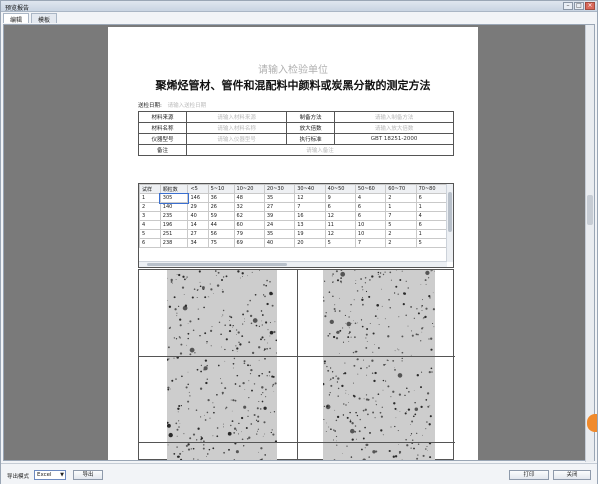 The width and height of the screenshot is (598, 484). What do you see at coordinates (394, 139) in the screenshot?
I see `standard-field: GBT 18251-2000` at bounding box center [394, 139].